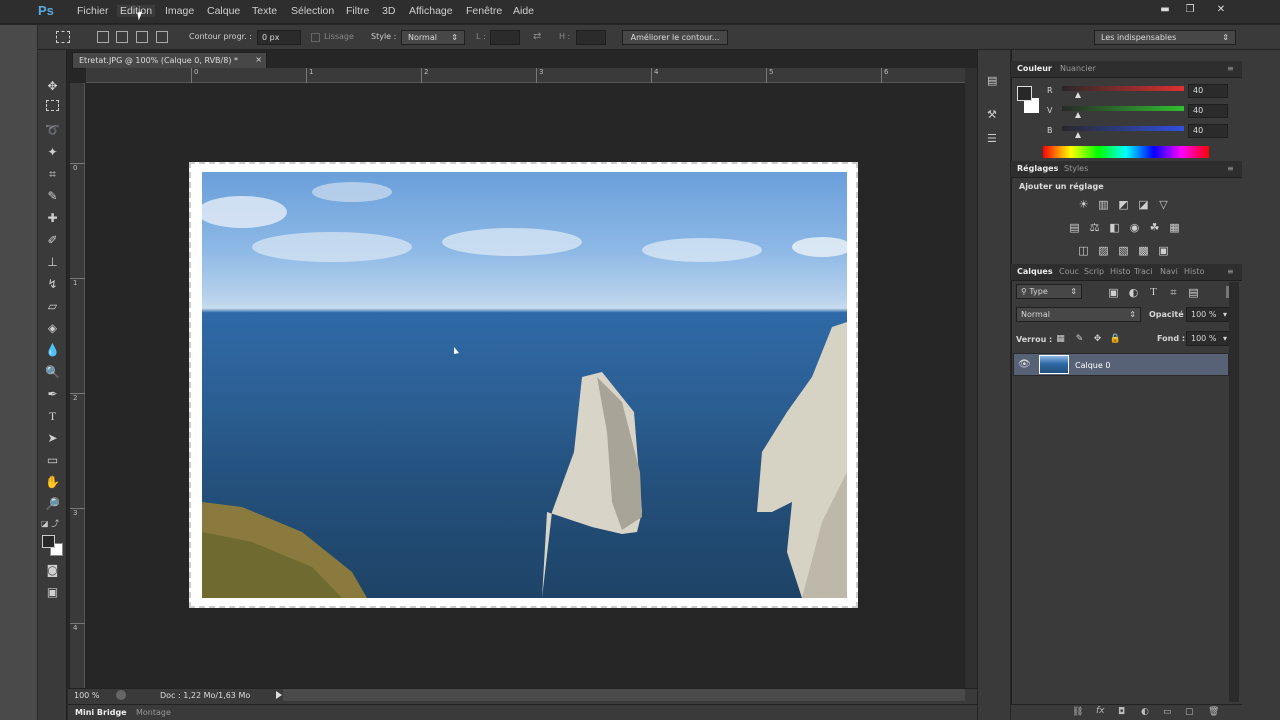 The width and height of the screenshot is (1280, 720). I want to click on menu-3d: 3D, so click(388, 11).